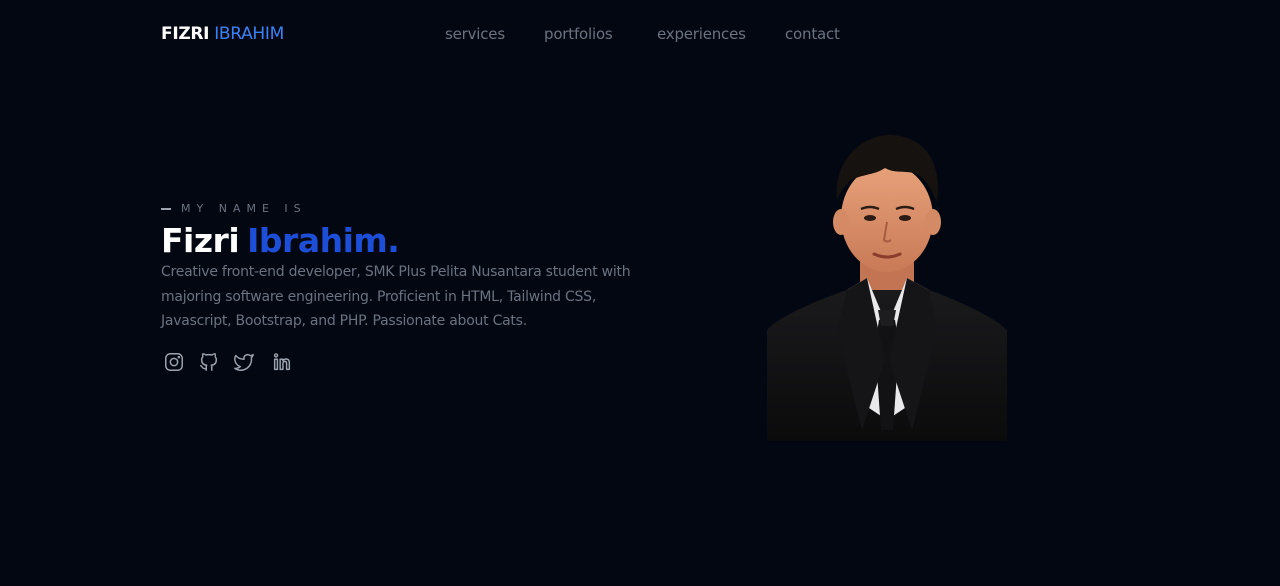 This screenshot has width=1280, height=586. What do you see at coordinates (200, 240) in the screenshot?
I see `hero-name-first: Fizri` at bounding box center [200, 240].